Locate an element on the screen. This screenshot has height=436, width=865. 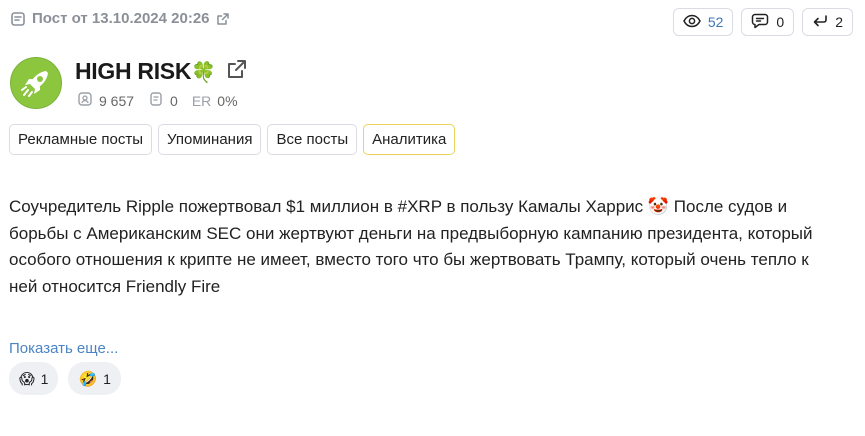
post-stats: 52 0 2 is located at coordinates (762, 22).